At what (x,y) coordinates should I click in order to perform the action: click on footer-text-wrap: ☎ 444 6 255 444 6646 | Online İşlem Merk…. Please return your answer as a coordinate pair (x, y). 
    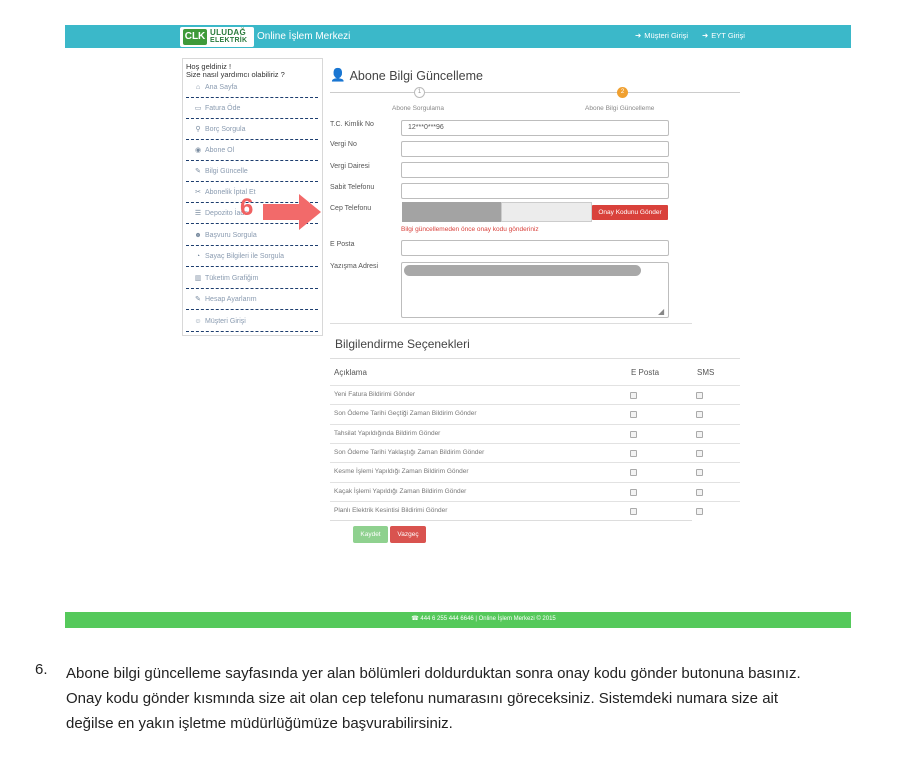
    Looking at the image, I should click on (451, 618).